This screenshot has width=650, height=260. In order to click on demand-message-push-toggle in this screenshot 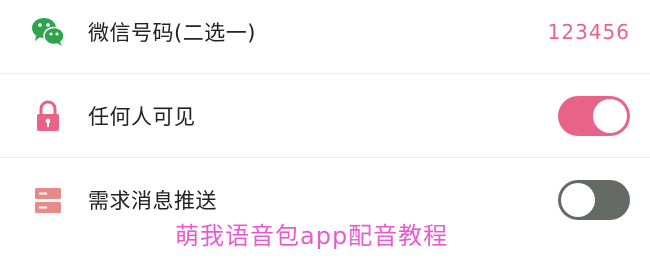, I will do `click(594, 200)`.